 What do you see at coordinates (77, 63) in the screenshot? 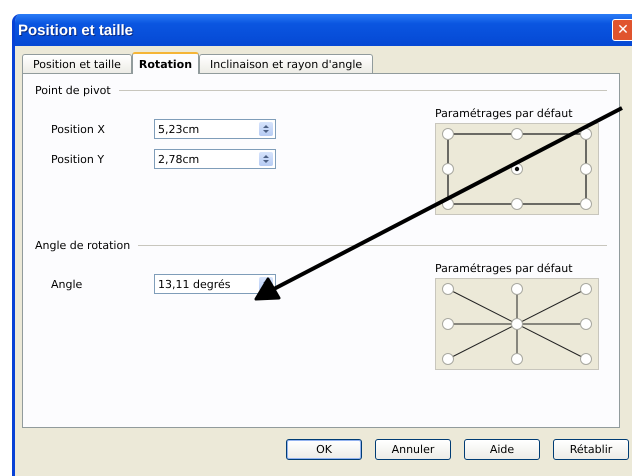
I see `tab: Position et taille` at bounding box center [77, 63].